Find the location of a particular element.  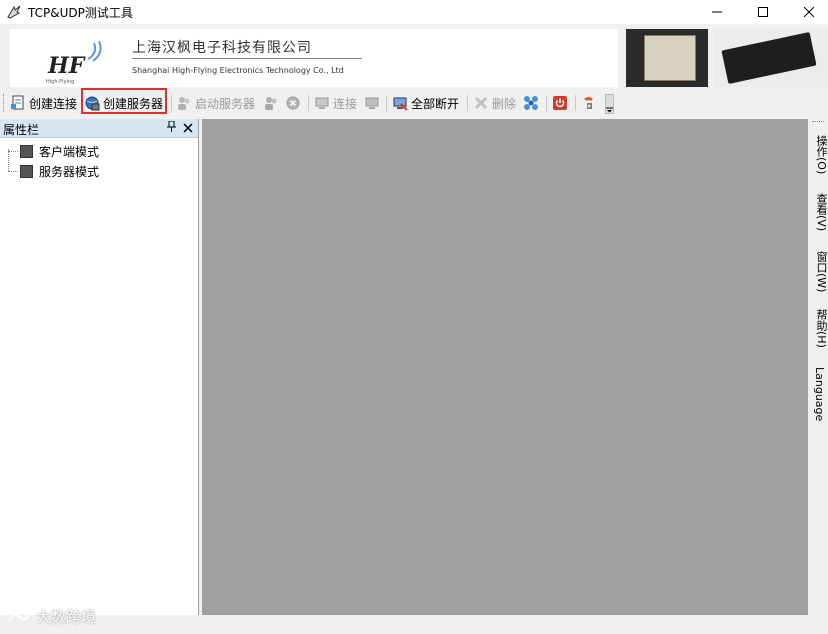

connect-label: 连接 is located at coordinates (345, 103).